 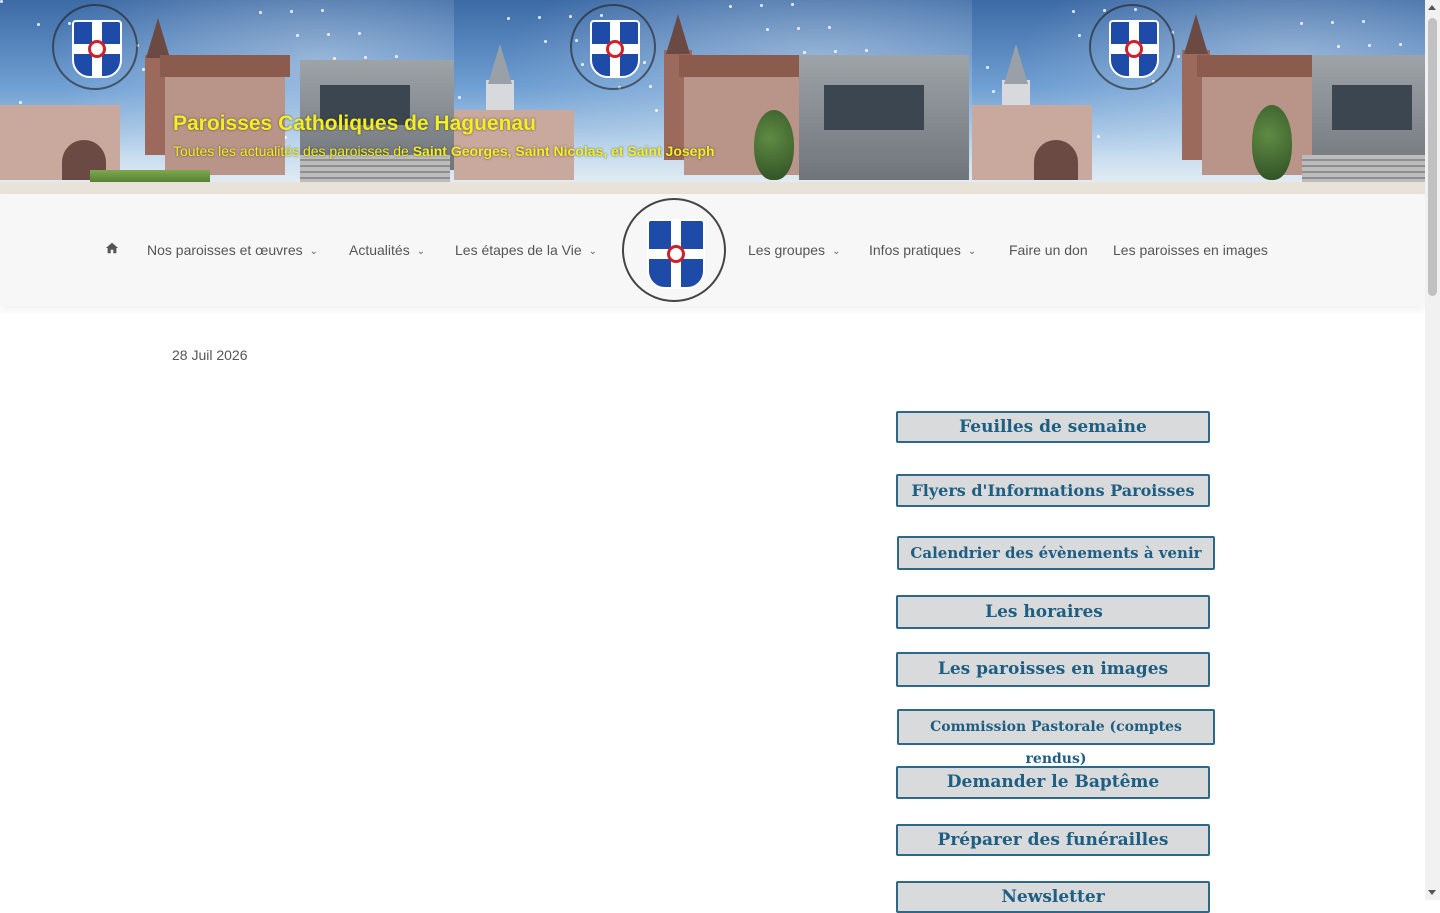 I want to click on feuilles-semaine-button: Feuilles de semaine, so click(x=1053, y=427).